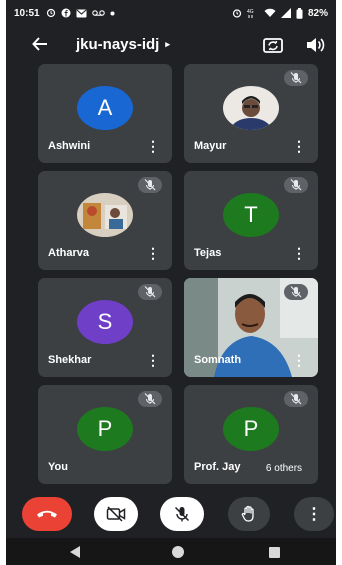 The image size is (342, 565). What do you see at coordinates (105, 108) in the screenshot?
I see `avatar: A` at bounding box center [105, 108].